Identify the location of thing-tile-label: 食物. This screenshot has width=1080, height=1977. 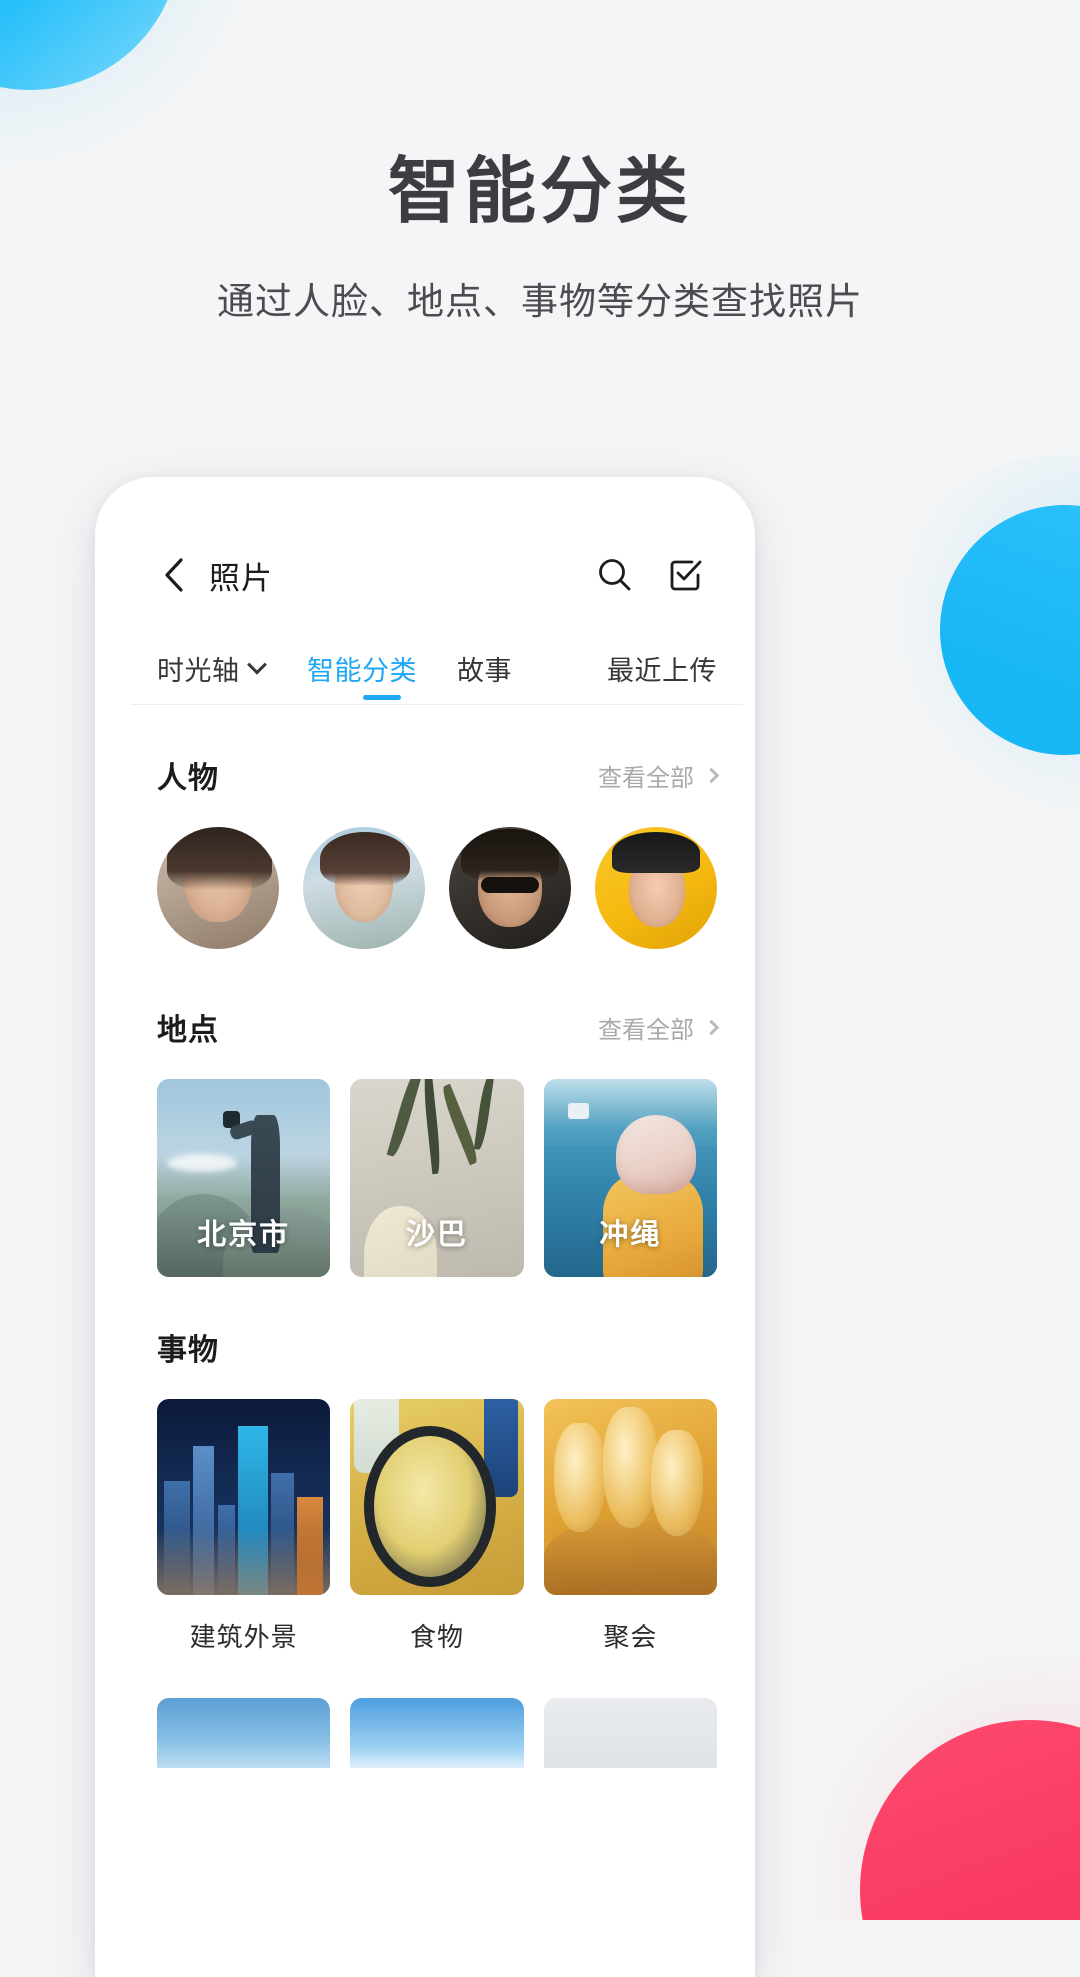
(436, 1637).